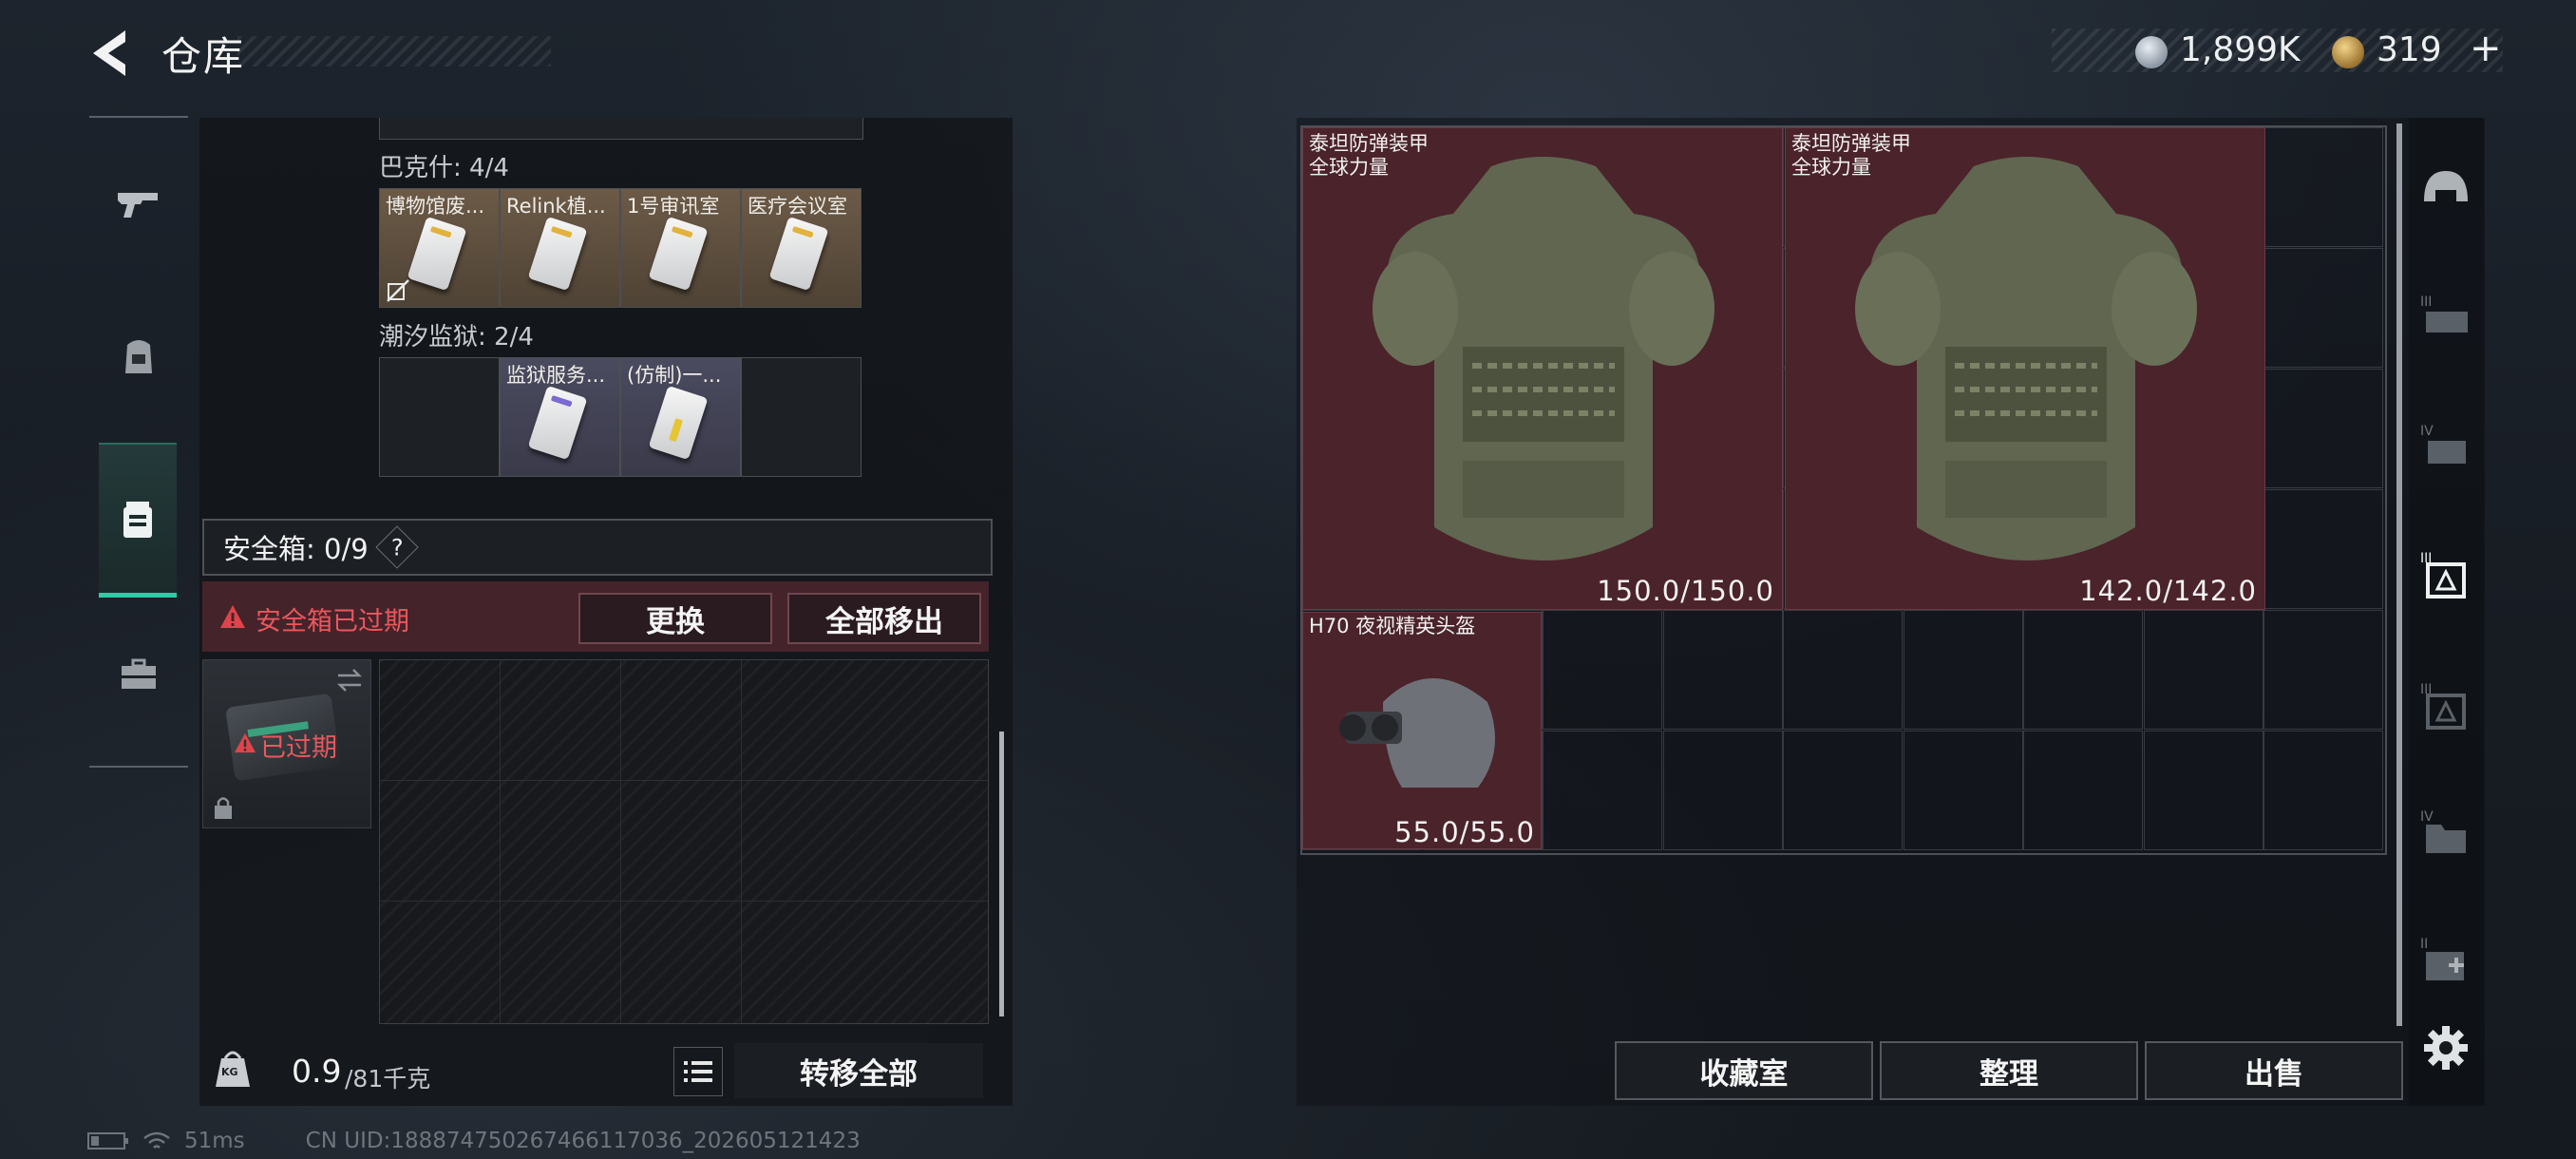  I want to click on gold-coin-icon, so click(2348, 52).